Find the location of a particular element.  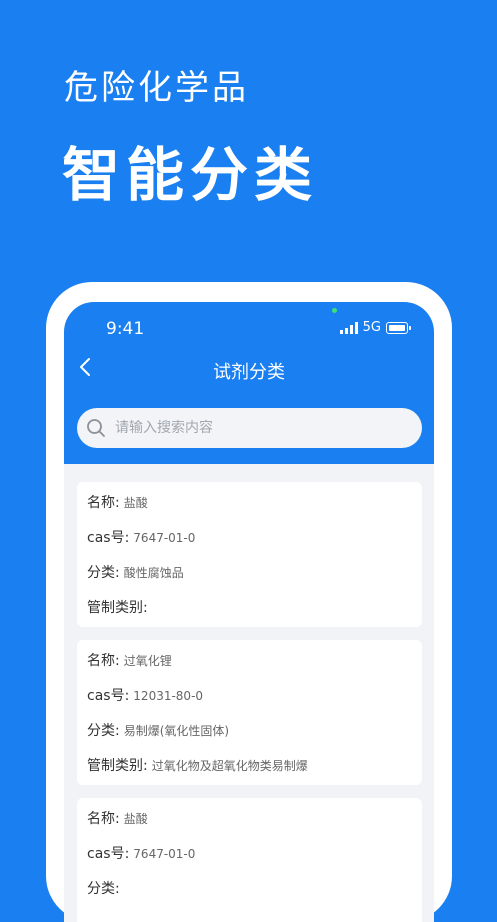

chemical-card: 名称: 盐酸 cas号: 7647-01-0 分类: is located at coordinates (249, 860).